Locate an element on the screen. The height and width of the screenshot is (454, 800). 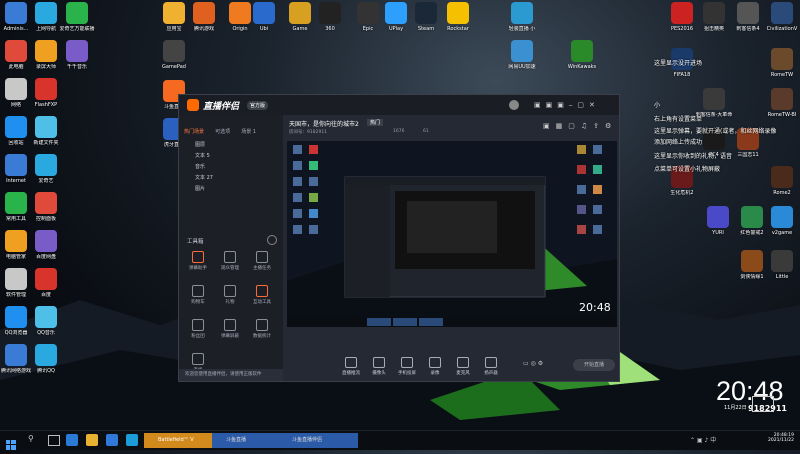
tool-item: 弹幕屏蔽 is located at coordinates (230, 329).